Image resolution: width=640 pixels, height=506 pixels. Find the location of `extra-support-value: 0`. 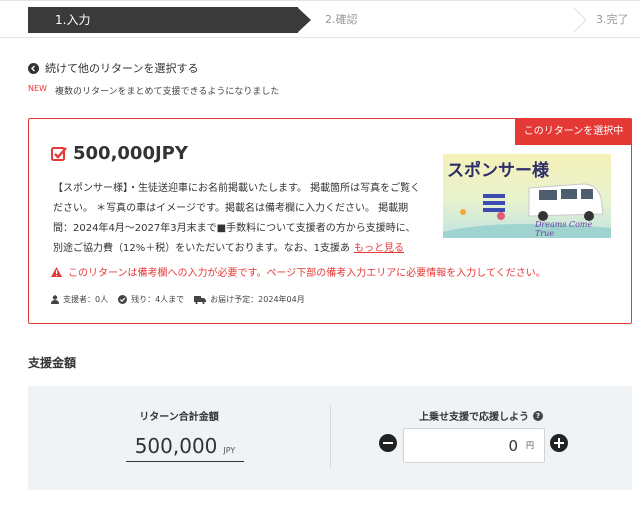

extra-support-value: 0 is located at coordinates (513, 445).